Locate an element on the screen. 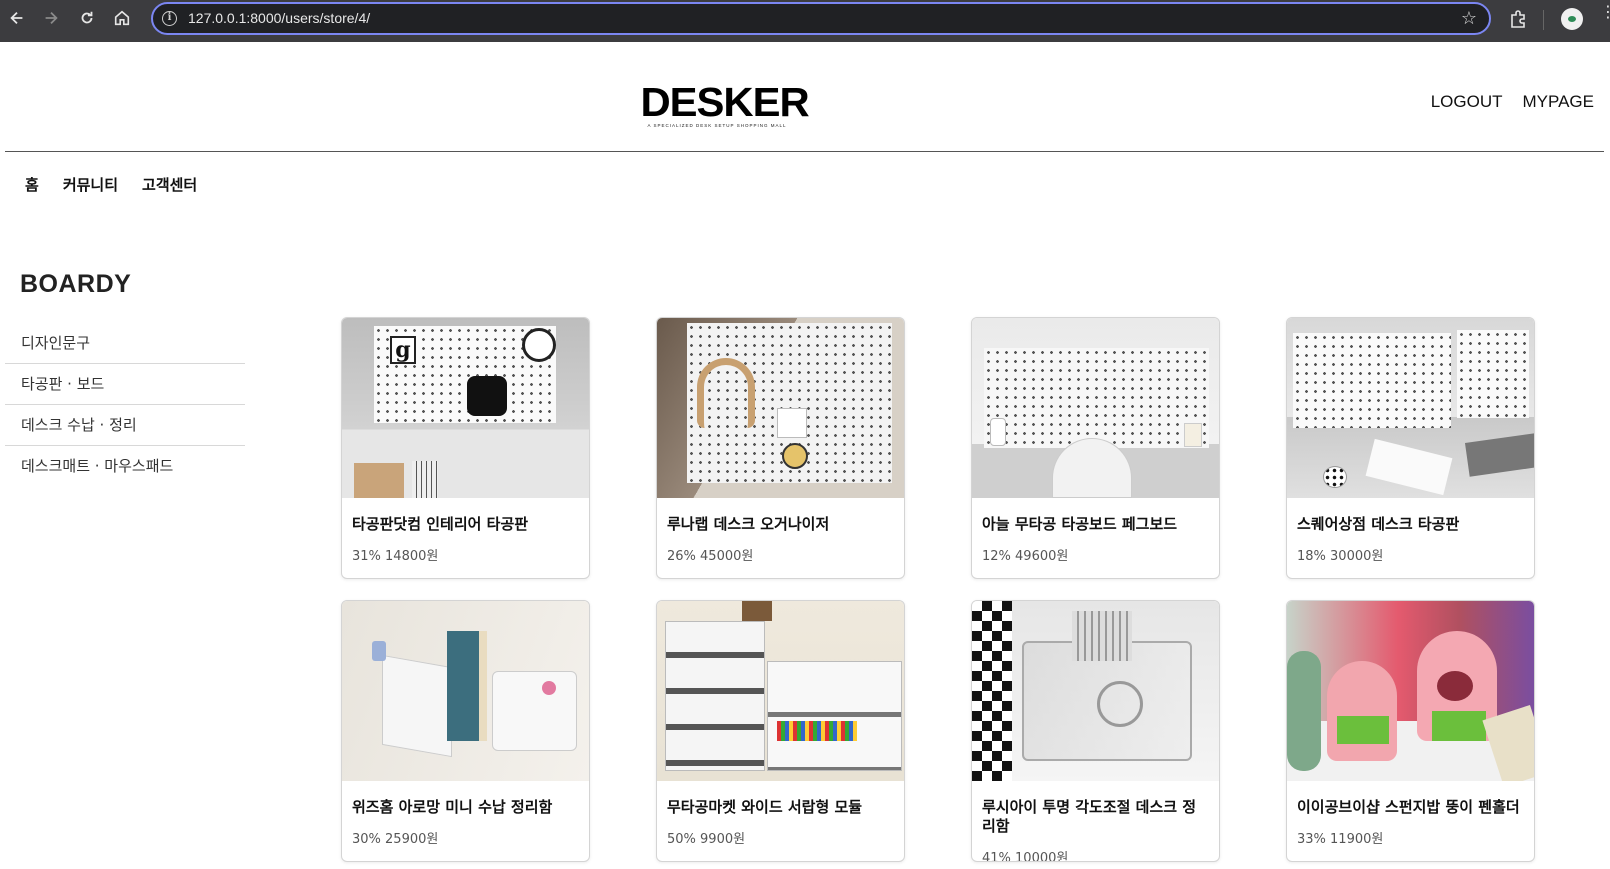 This screenshot has height=869, width=1610. product-name: 무타공마켓 와이드 서랍형 모듈 is located at coordinates (765, 807).